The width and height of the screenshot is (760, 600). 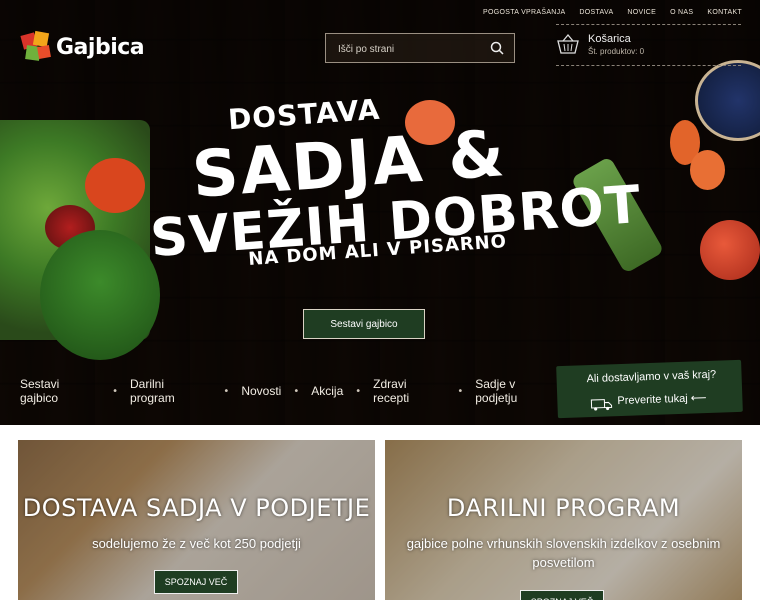 What do you see at coordinates (261, 391) in the screenshot?
I see `nav-news: Novosti` at bounding box center [261, 391].